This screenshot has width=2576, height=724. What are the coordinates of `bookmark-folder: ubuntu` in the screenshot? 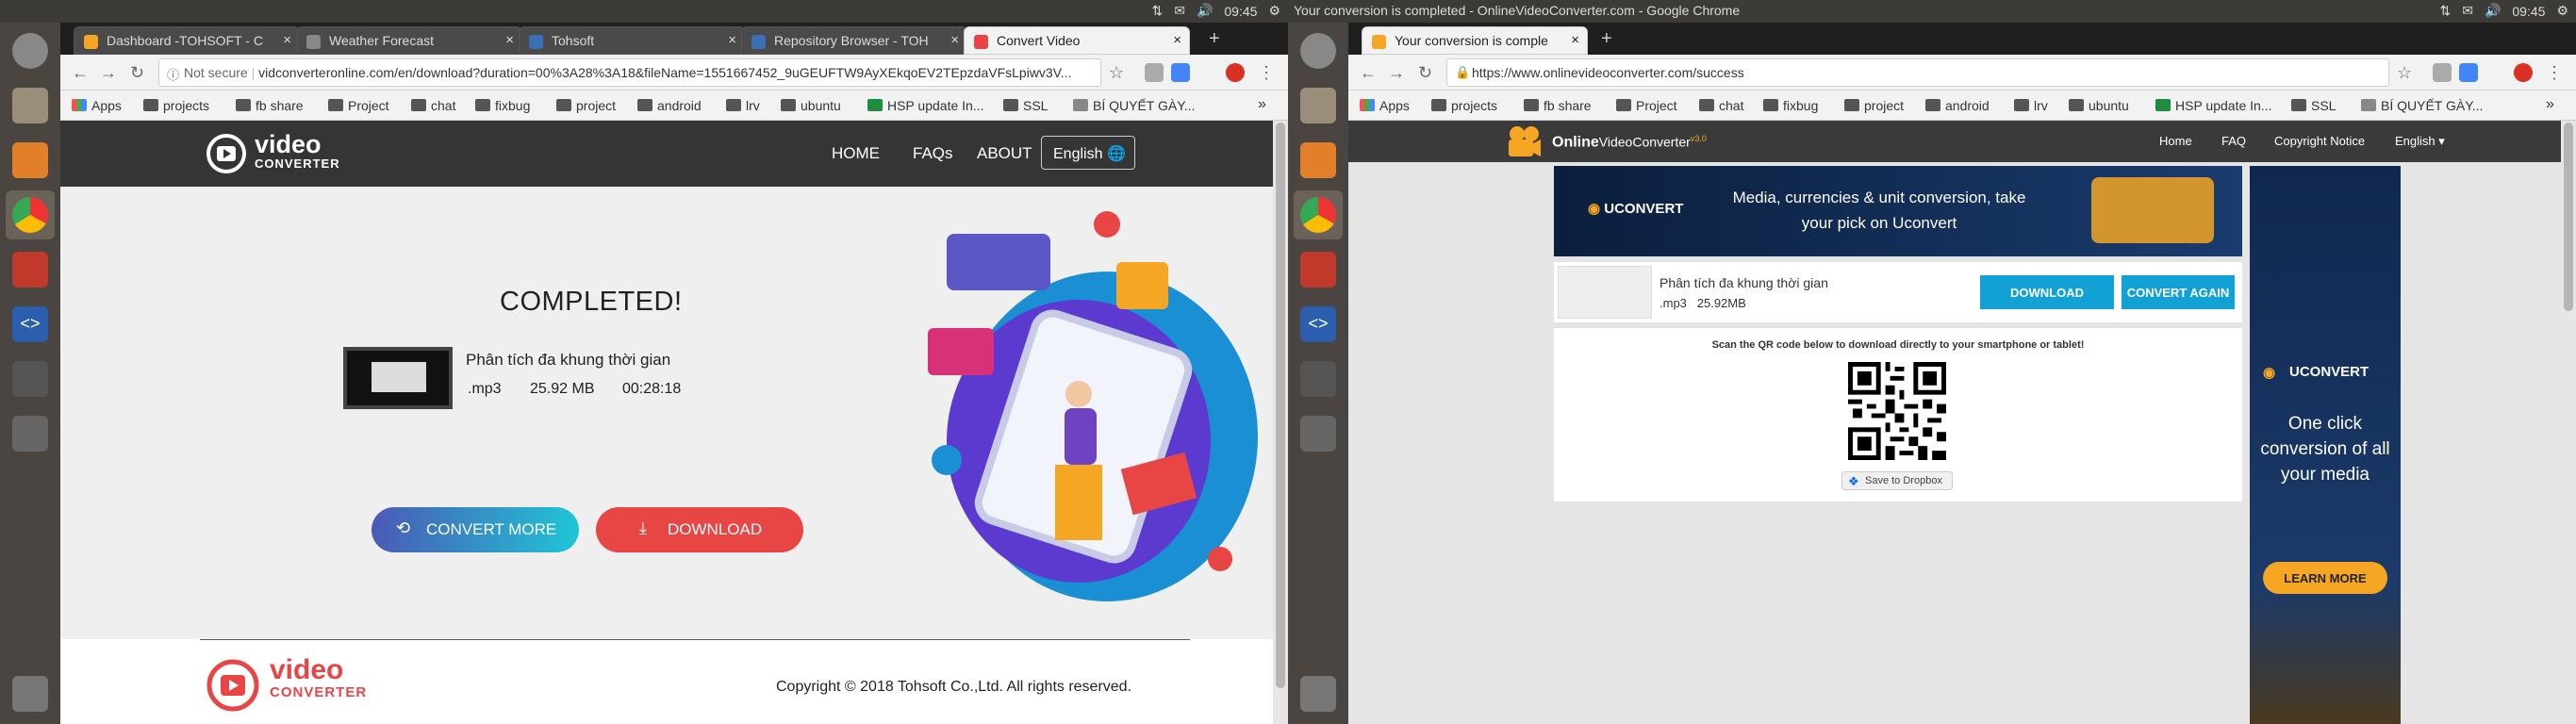 It's located at (2099, 105).